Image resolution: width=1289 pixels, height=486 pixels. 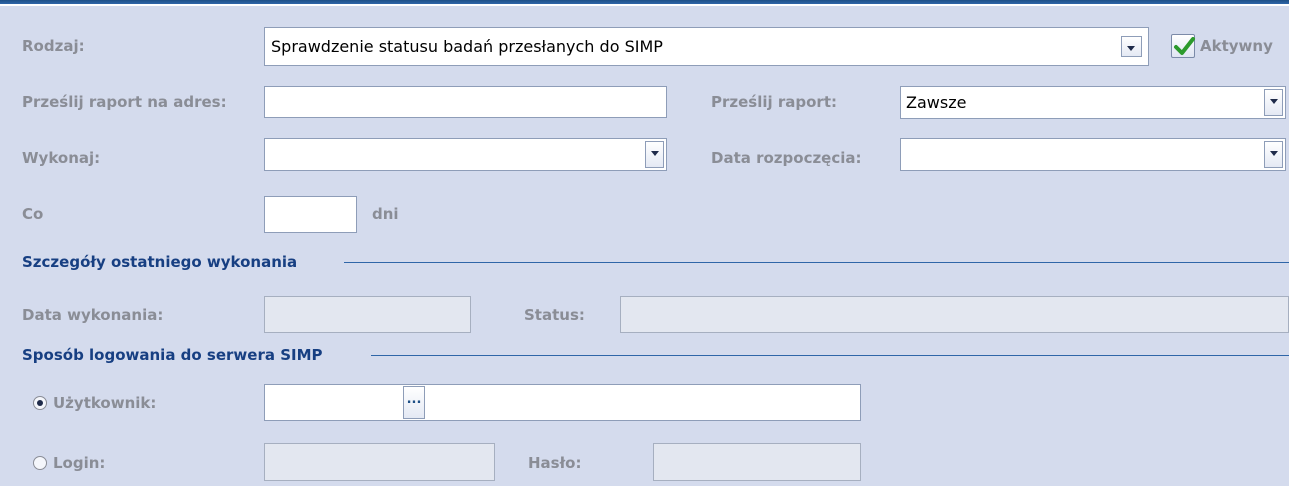 I want to click on haslo-field, so click(x=757, y=462).